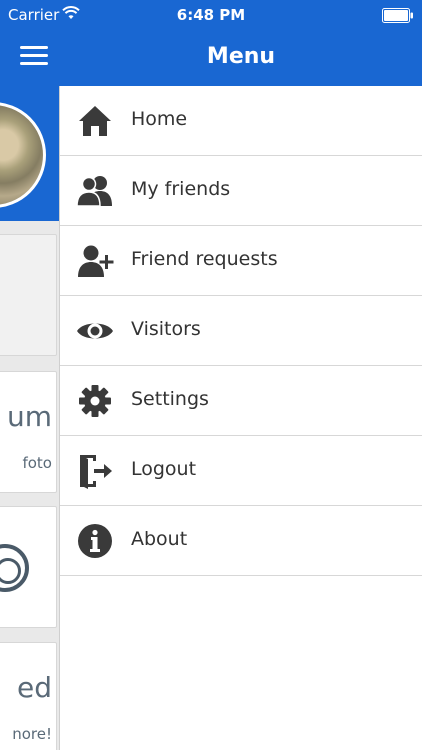  I want to click on camera-shutter-icon, so click(14, 568).